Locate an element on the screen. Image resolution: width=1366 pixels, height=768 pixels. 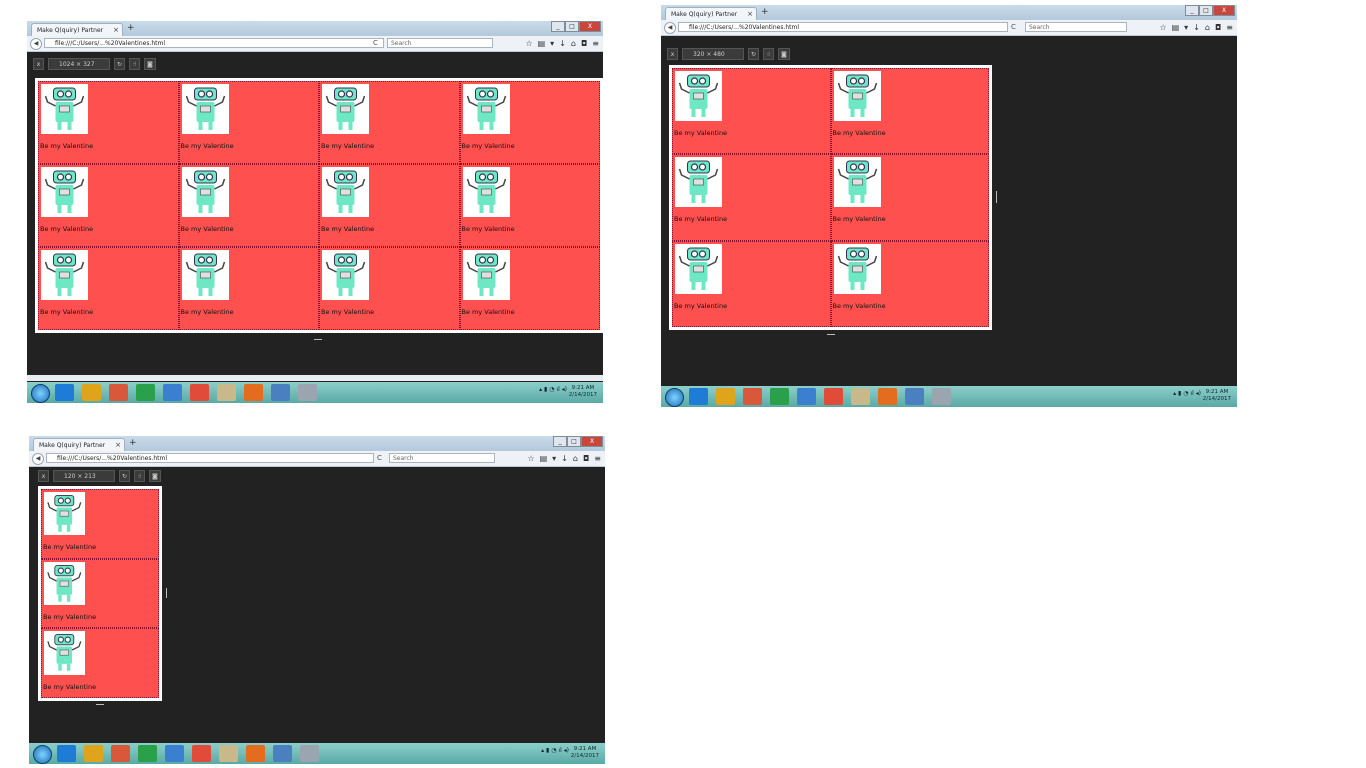
viewport-size-select: 320 × 480 is located at coordinates (713, 54).